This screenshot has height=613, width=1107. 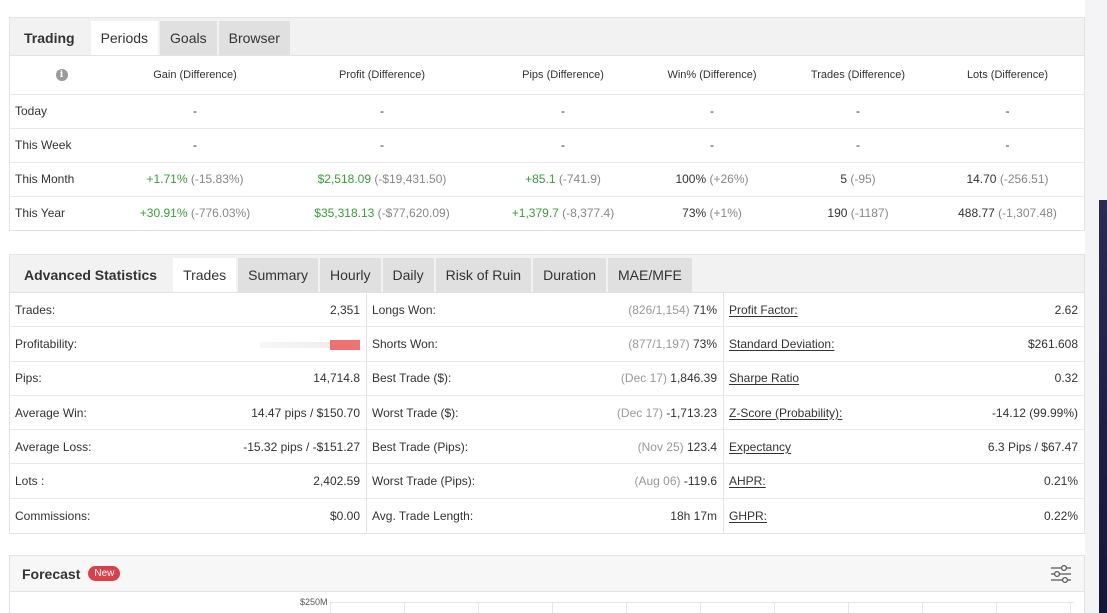 What do you see at coordinates (410, 179) in the screenshot?
I see `period-difference: (-$19,431.50)` at bounding box center [410, 179].